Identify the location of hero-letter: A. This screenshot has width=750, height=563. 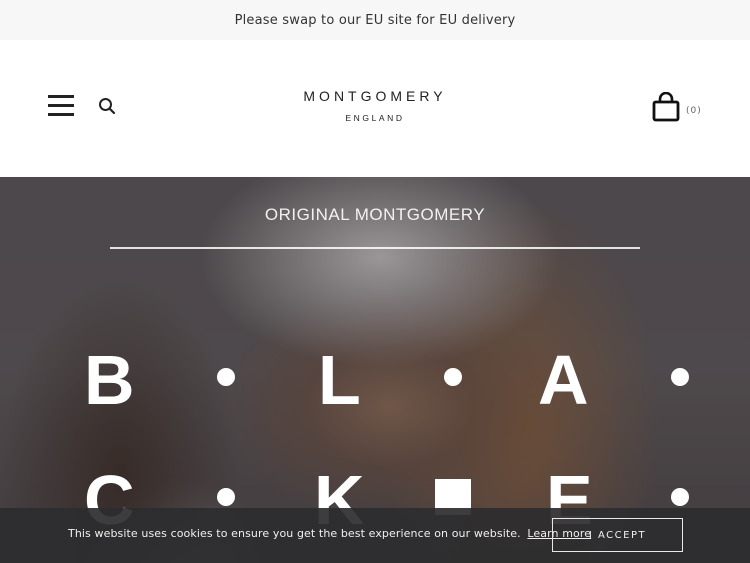
(563, 380).